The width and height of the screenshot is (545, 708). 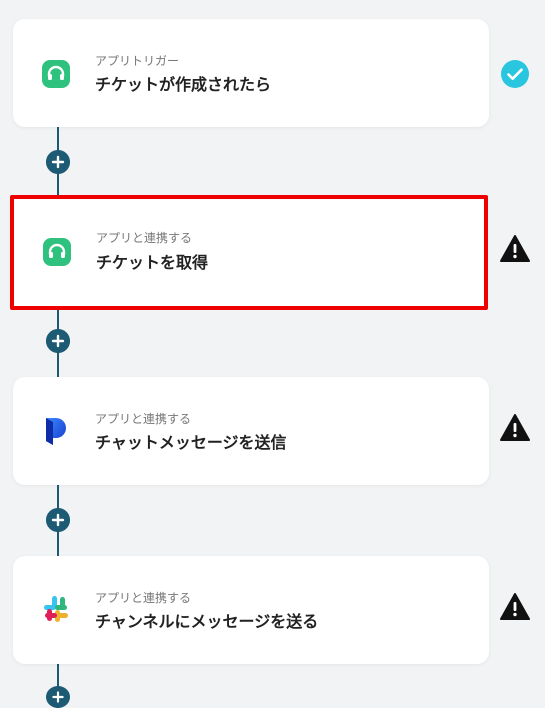 I want to click on flow-step-card-4: アプリと連携する チャンネルにメッセージを送る, so click(x=251, y=610).